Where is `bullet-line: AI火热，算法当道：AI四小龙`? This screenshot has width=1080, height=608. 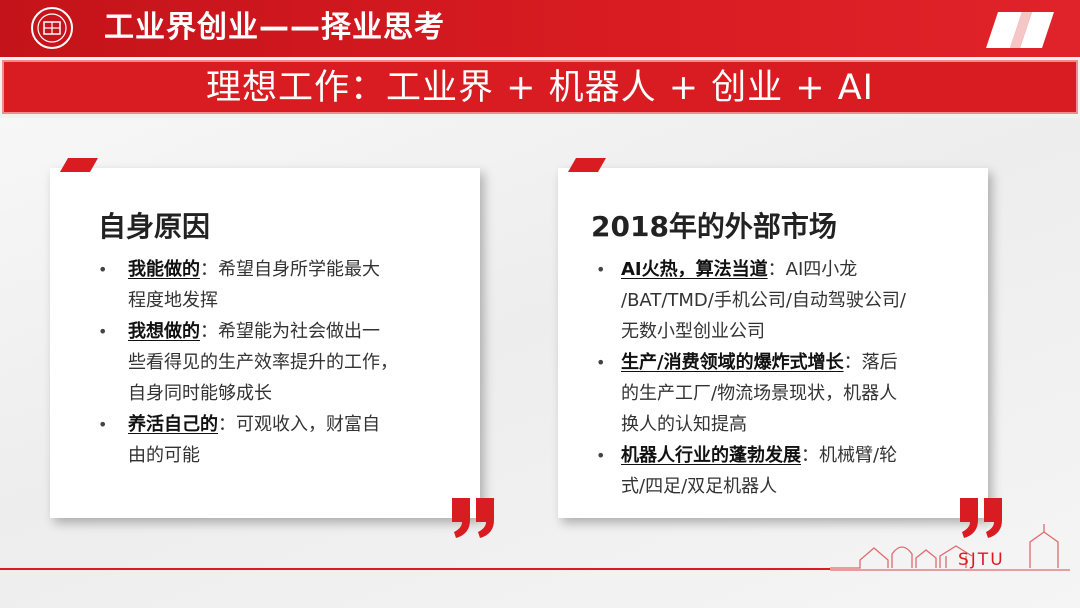
bullet-line: AI火热，算法当道：AI四小龙 is located at coordinates (797, 269).